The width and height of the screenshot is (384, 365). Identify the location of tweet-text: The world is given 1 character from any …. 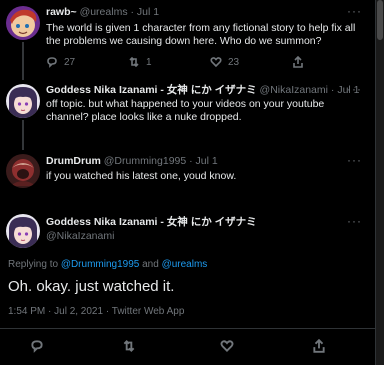
(201, 34).